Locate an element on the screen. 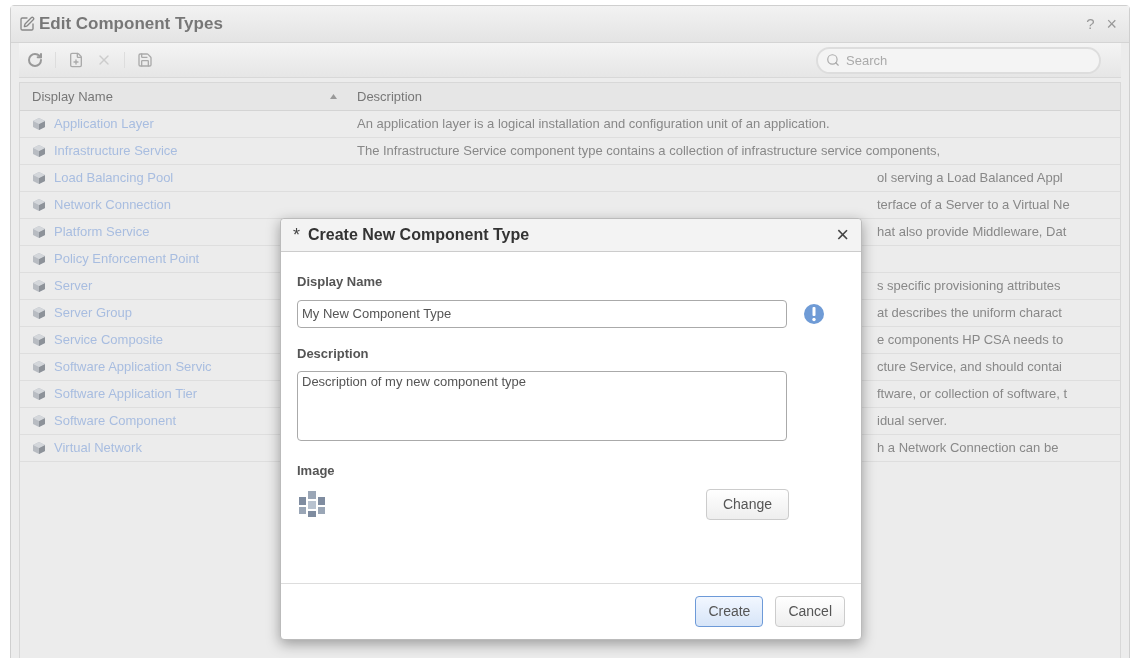  component-link: Network Connection is located at coordinates (113, 205).